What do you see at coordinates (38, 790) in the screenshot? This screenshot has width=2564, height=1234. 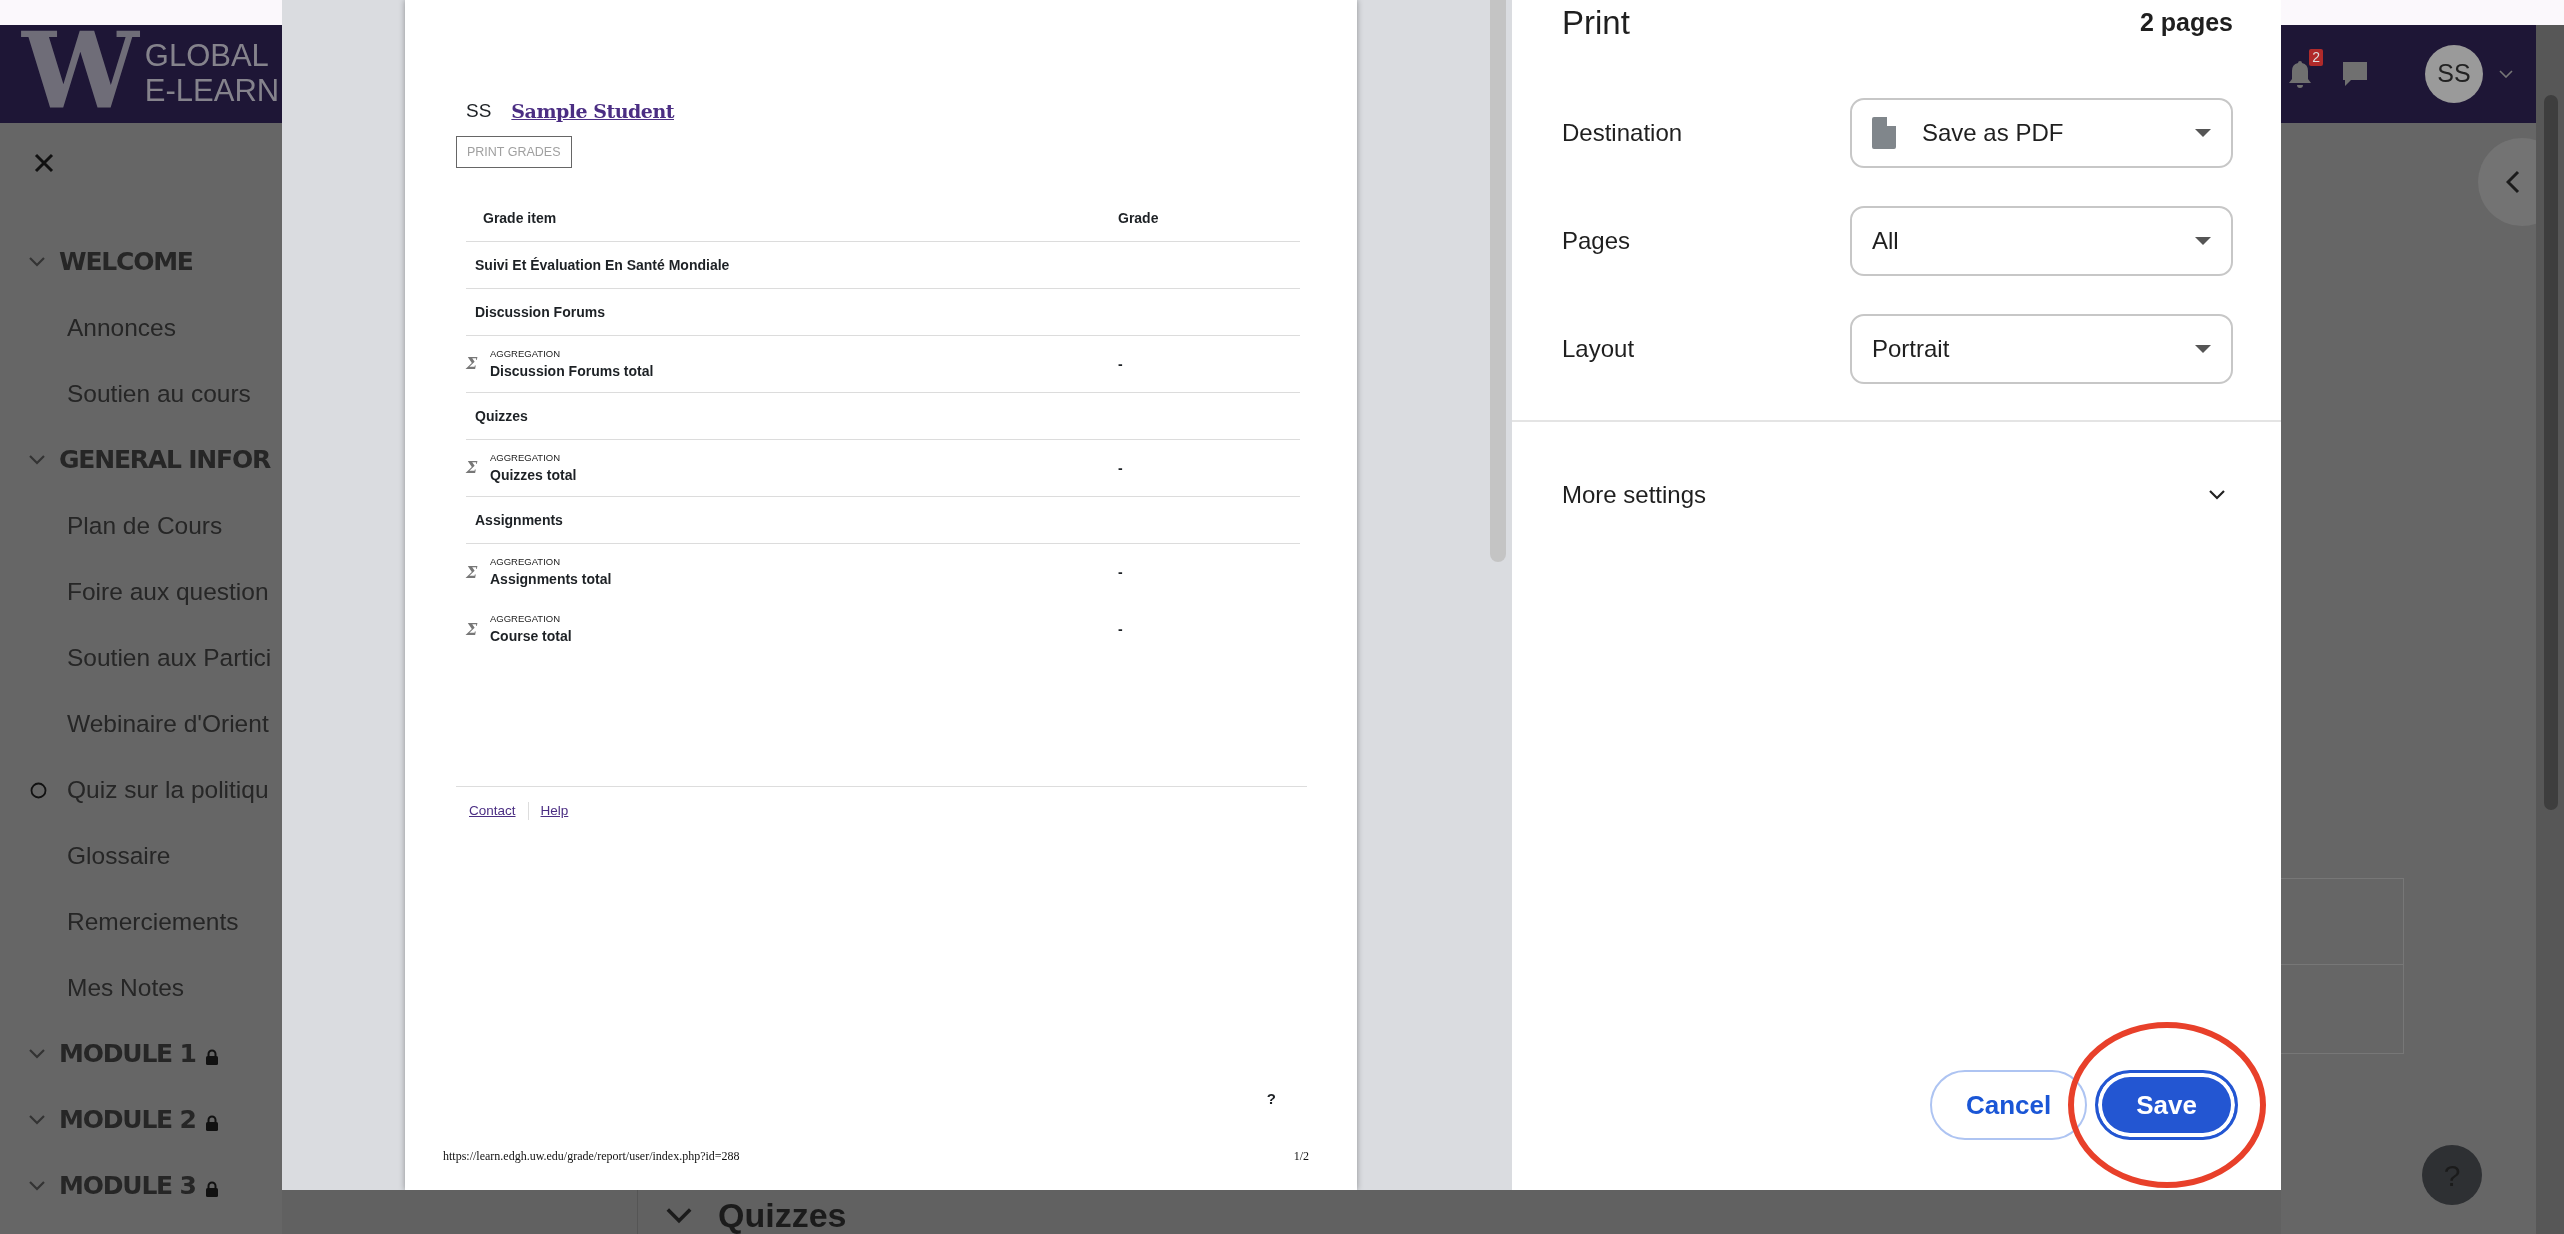 I see `circle-icon` at bounding box center [38, 790].